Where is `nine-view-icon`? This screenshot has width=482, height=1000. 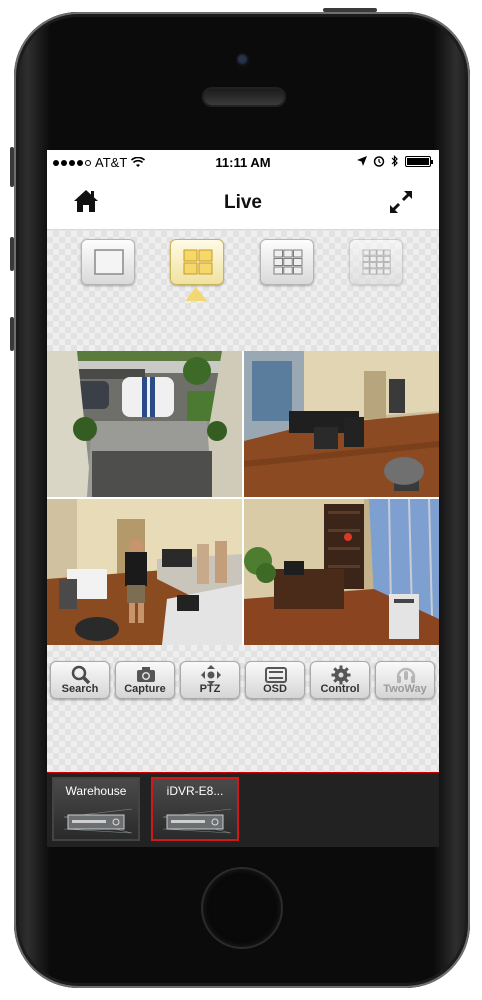
nine-view-icon is located at coordinates (288, 262).